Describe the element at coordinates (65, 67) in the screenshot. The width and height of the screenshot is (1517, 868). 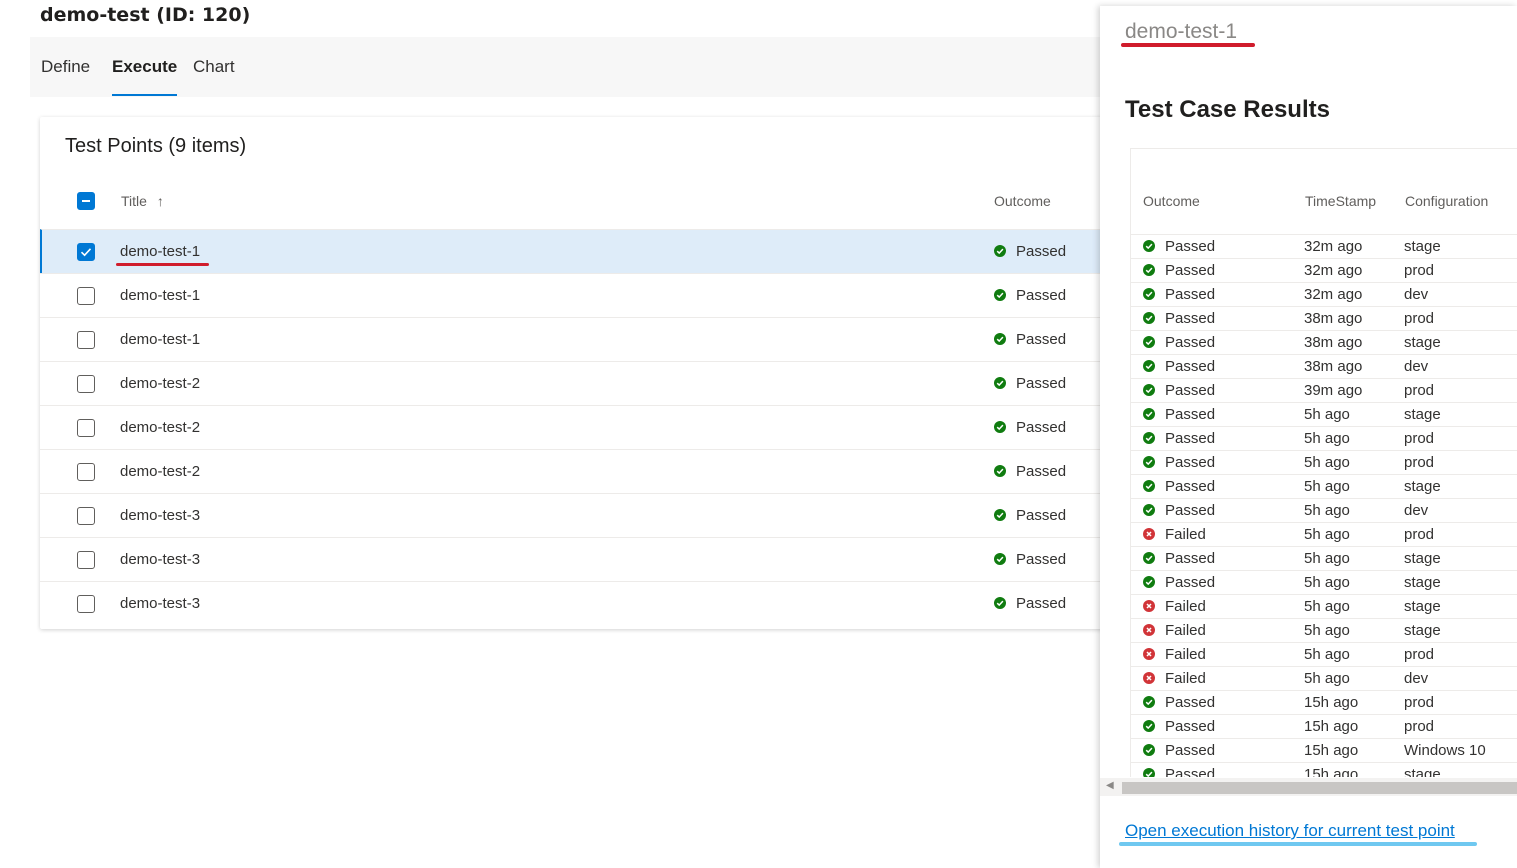
I see `tab-define: Define` at that location.